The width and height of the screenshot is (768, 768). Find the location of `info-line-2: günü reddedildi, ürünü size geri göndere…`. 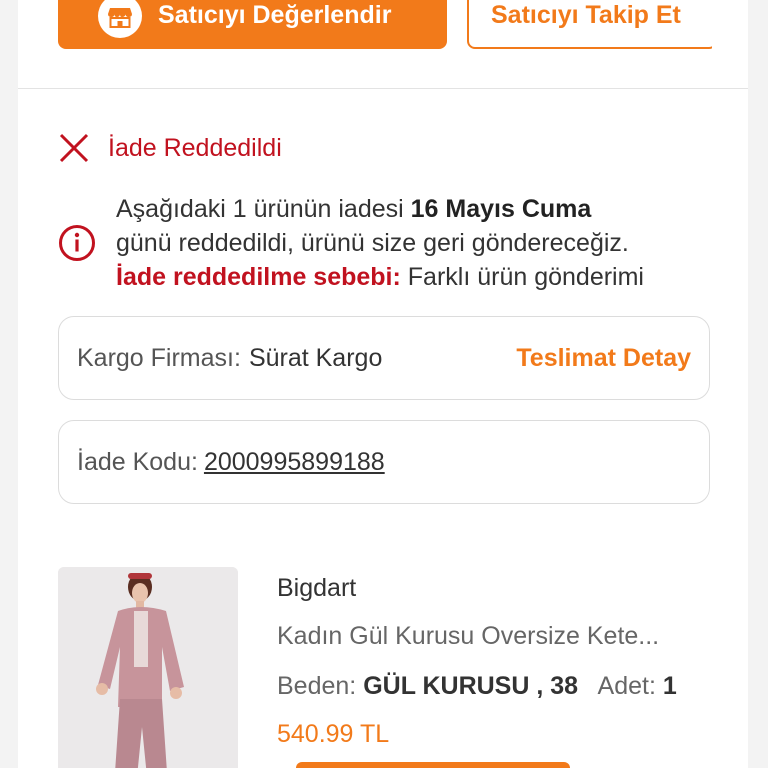

info-line-2: günü reddedildi, ürünü size geri göndere… is located at coordinates (372, 243).